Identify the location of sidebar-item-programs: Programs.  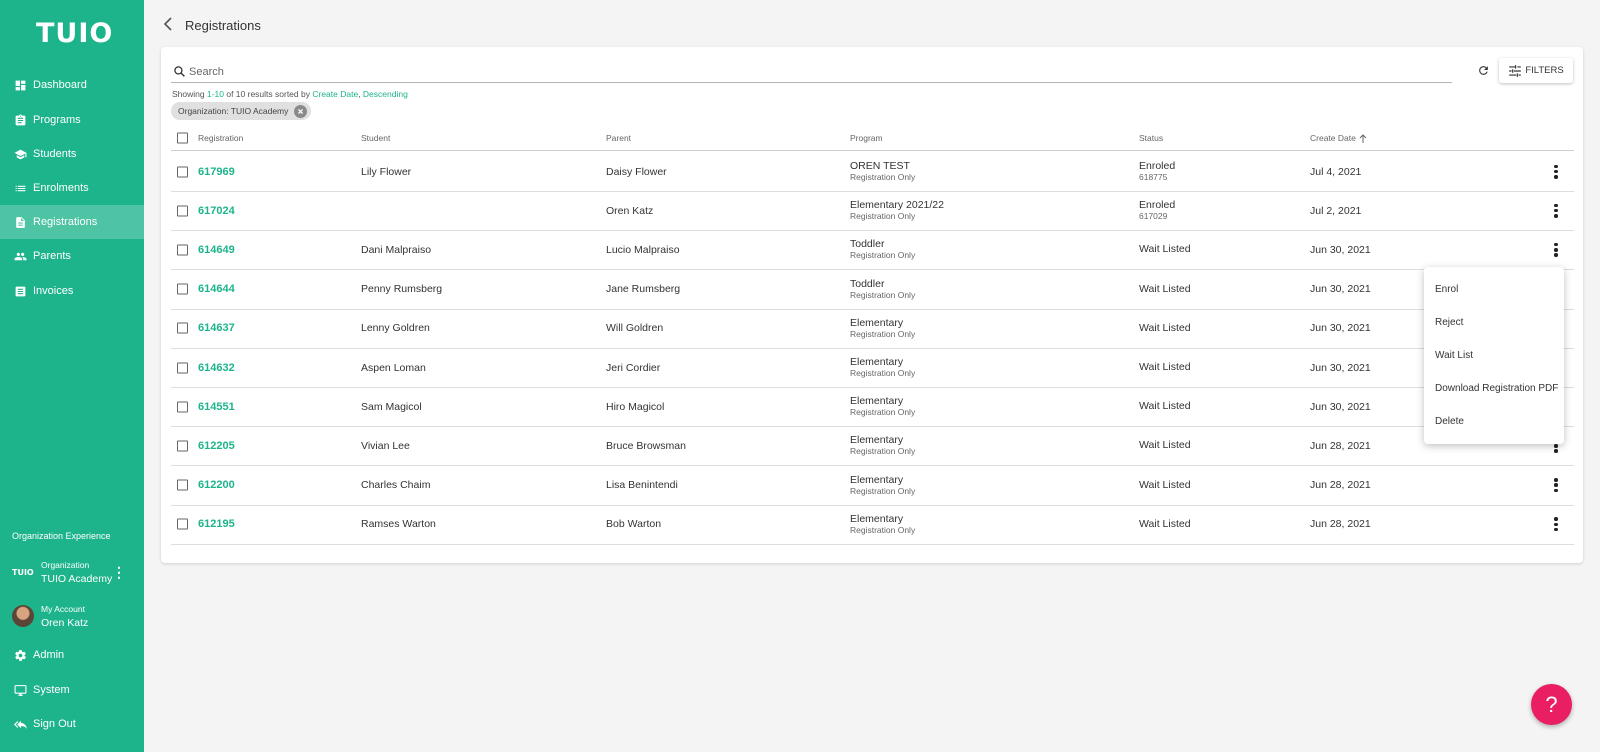
(72, 120).